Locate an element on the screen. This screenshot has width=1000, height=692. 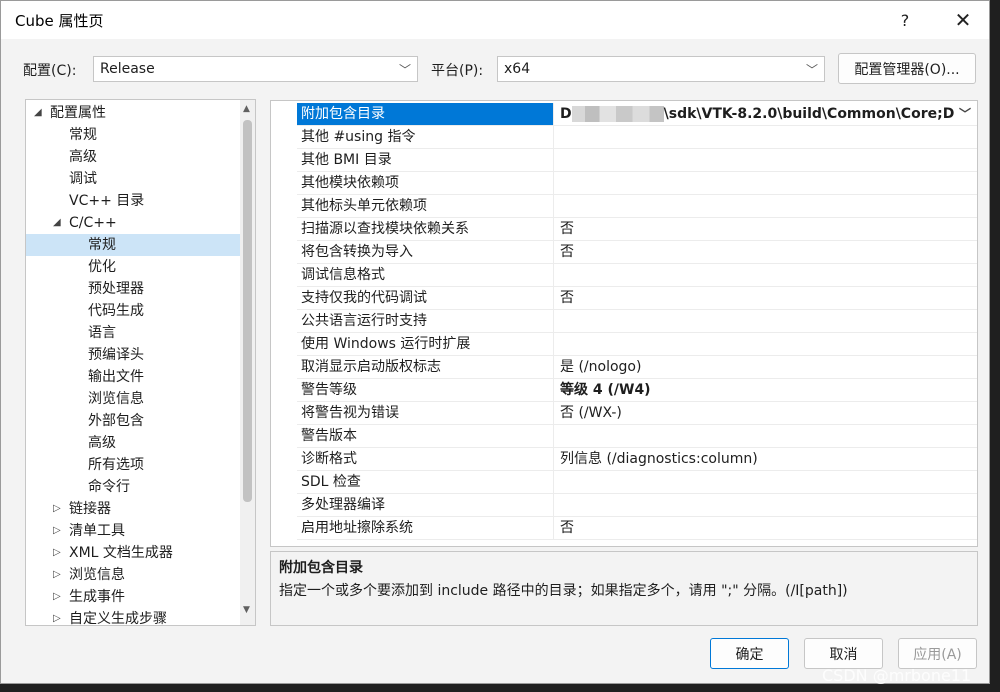
tree-item: 所有选项 is located at coordinates (133, 465).